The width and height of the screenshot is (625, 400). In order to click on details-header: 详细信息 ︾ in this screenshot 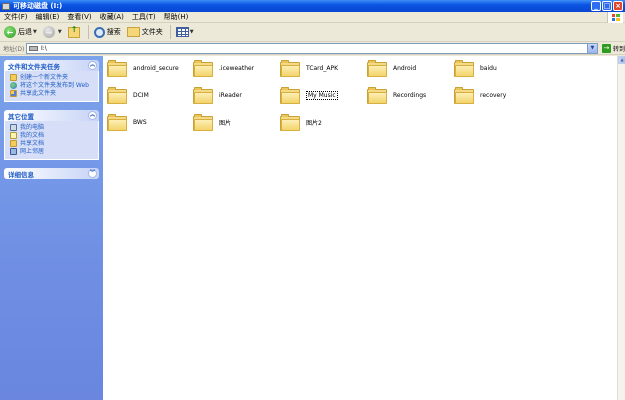, I will do `click(51, 173)`.